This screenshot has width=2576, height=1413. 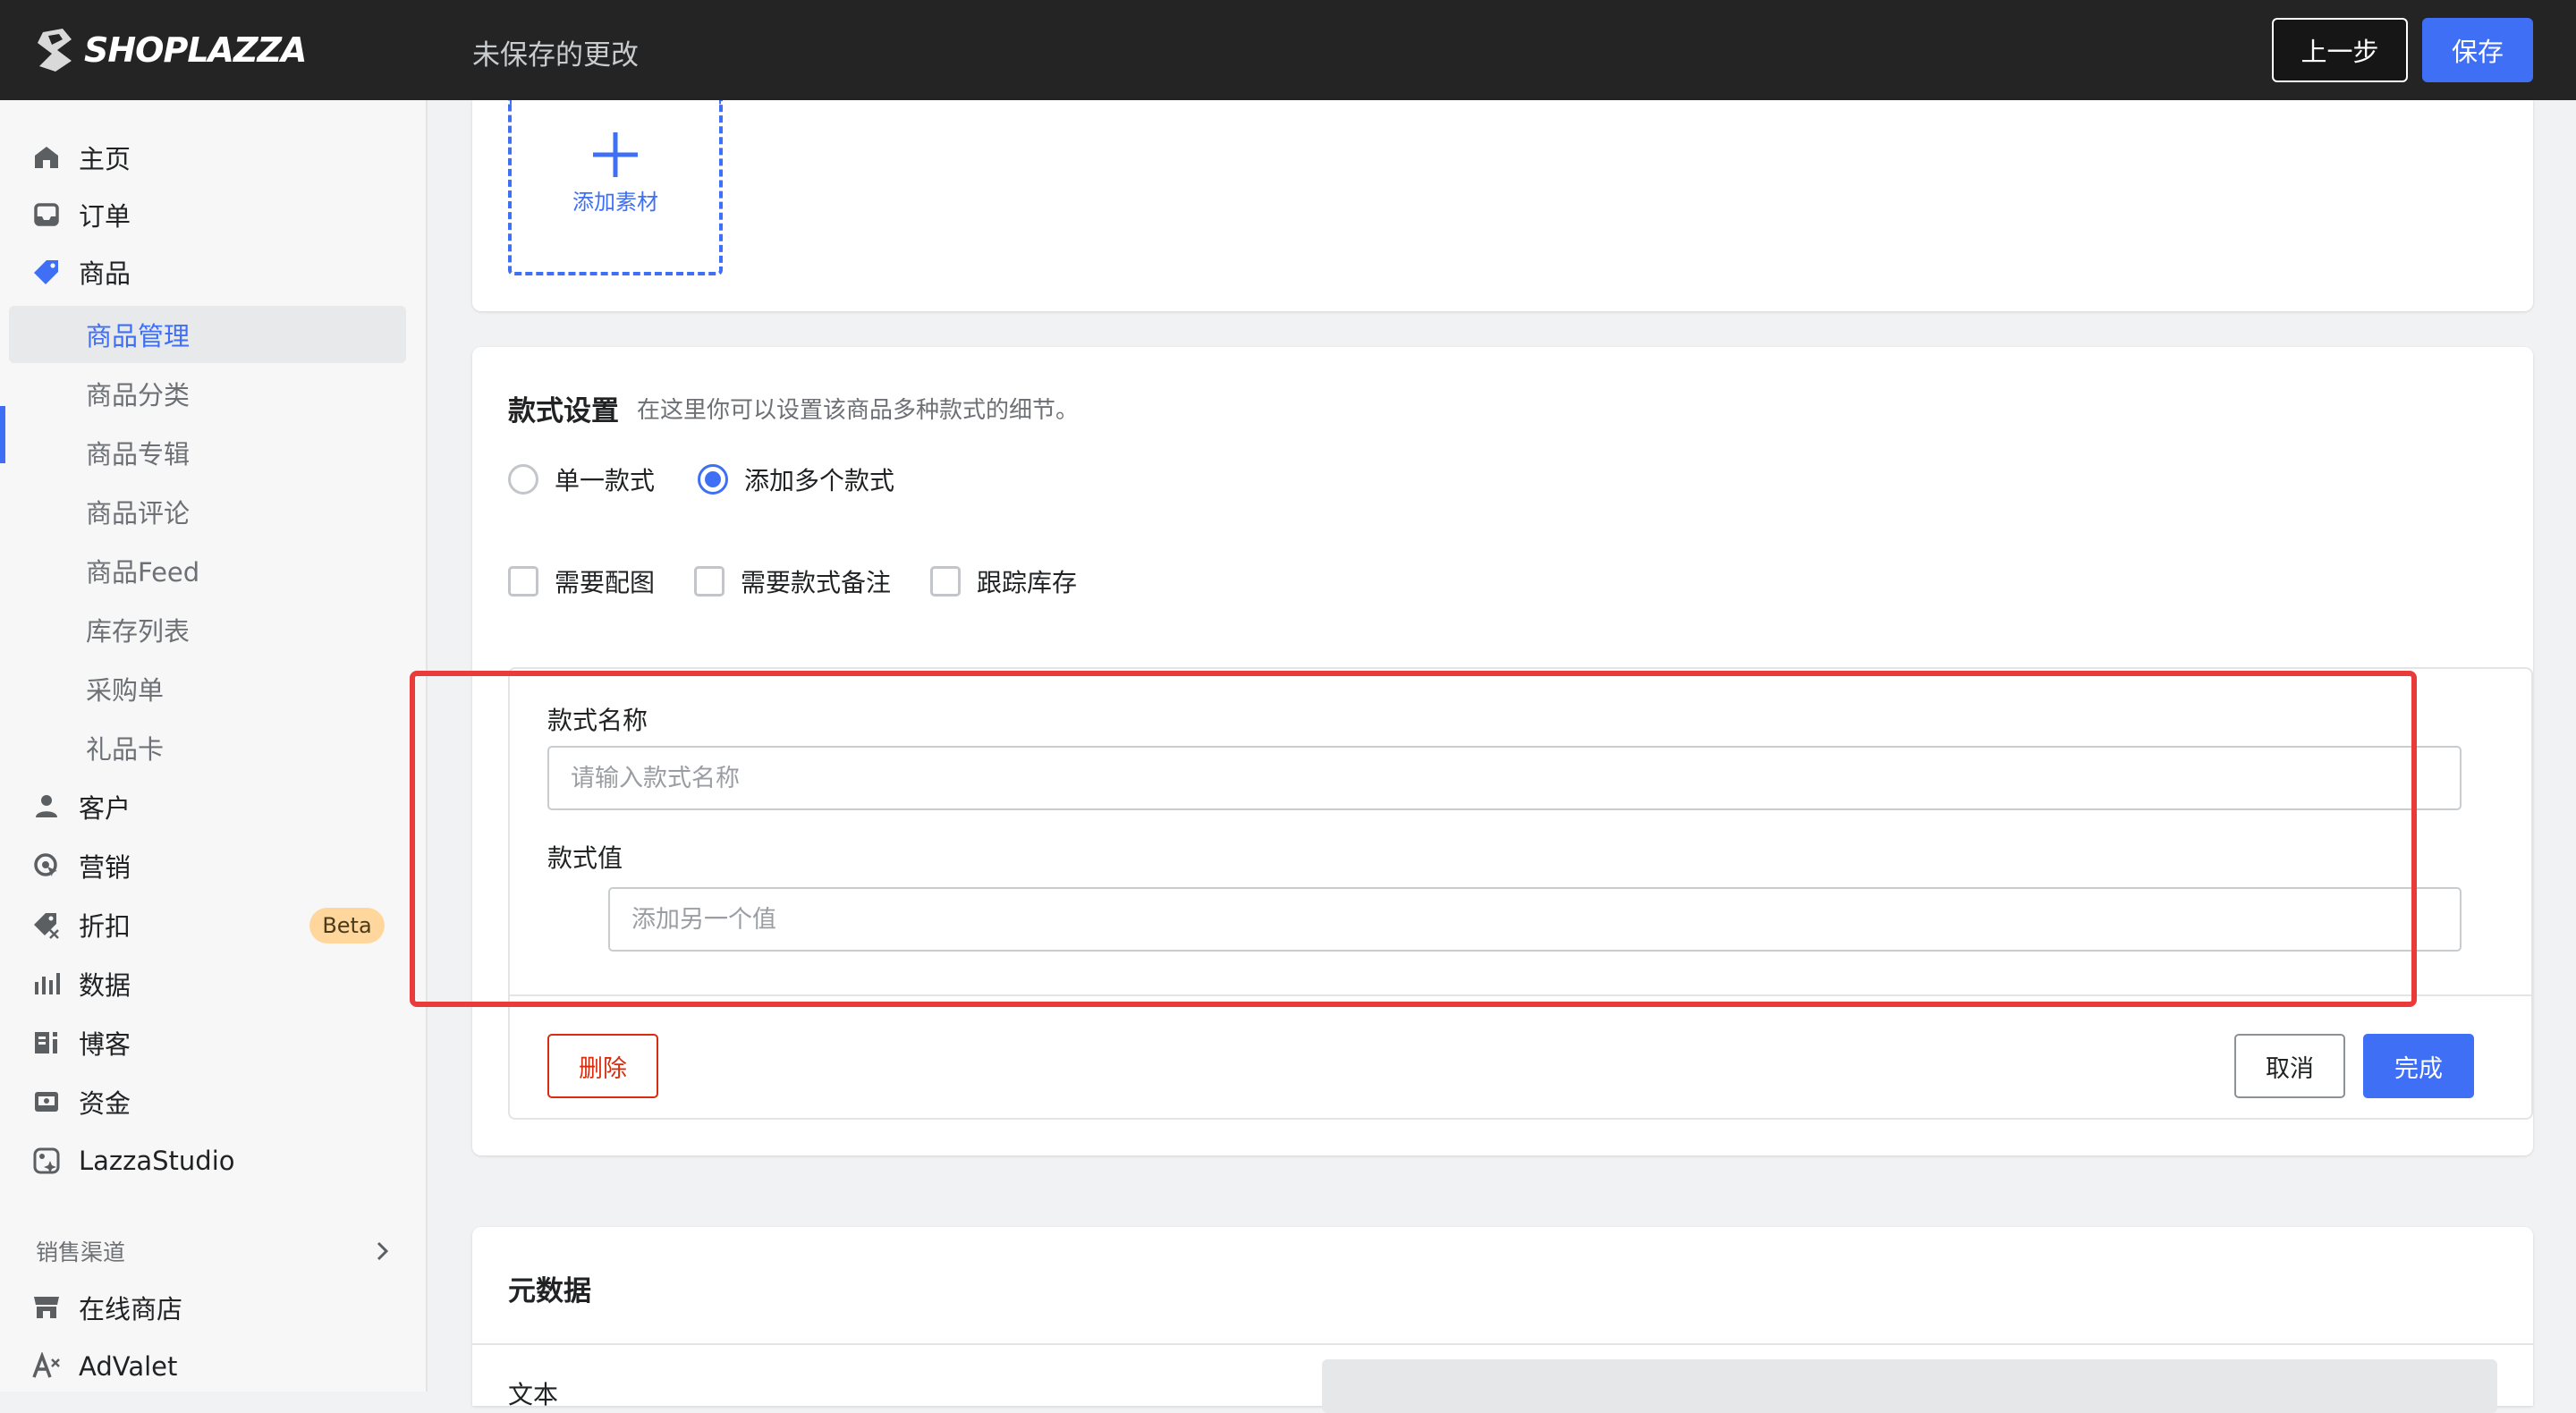 What do you see at coordinates (1288, 50) in the screenshot?
I see `top-bar: SHOPLAZZA 未保存的更改 上一步 保存` at bounding box center [1288, 50].